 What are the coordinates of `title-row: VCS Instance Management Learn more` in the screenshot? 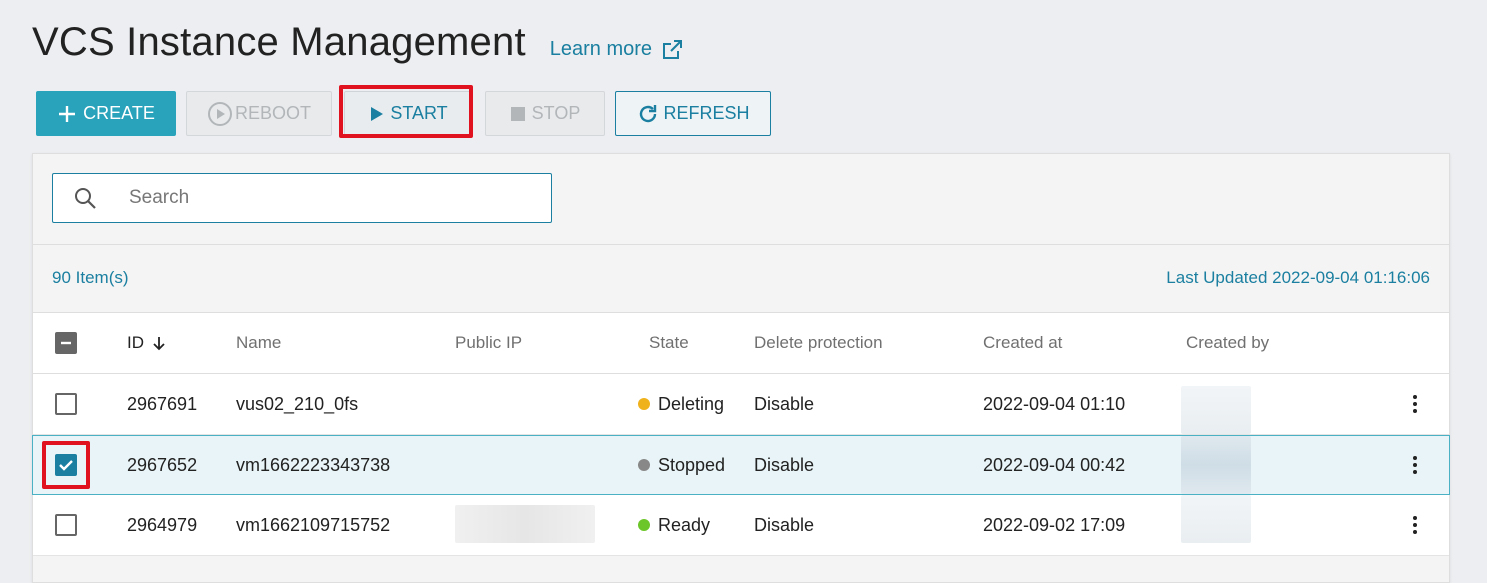 It's located at (358, 42).